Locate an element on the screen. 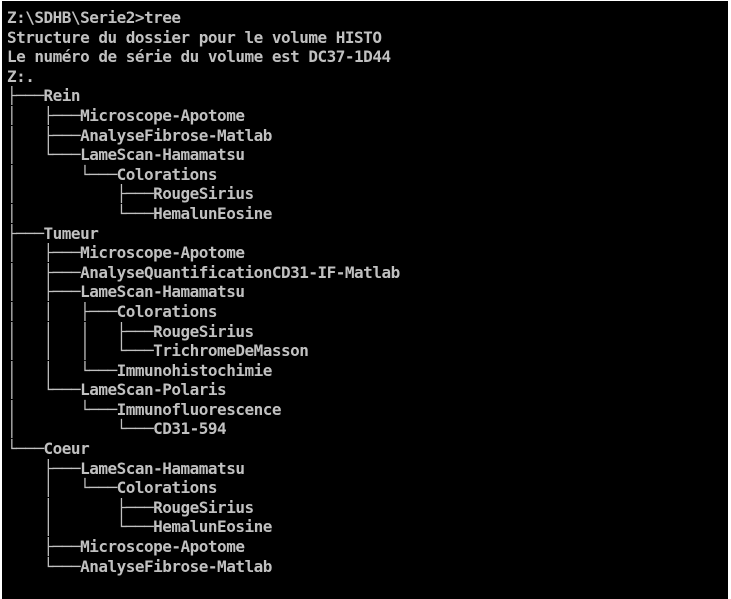 The image size is (731, 599). tree-line: ├───Microscope-Apotome is located at coordinates (126, 547).